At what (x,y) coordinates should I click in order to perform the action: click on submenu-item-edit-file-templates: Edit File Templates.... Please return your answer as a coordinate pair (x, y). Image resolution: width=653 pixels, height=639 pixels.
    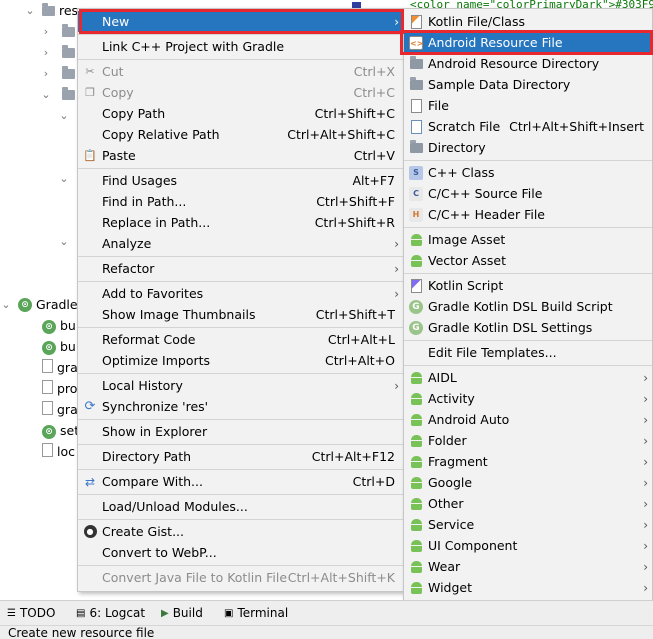
    Looking at the image, I should click on (528, 352).